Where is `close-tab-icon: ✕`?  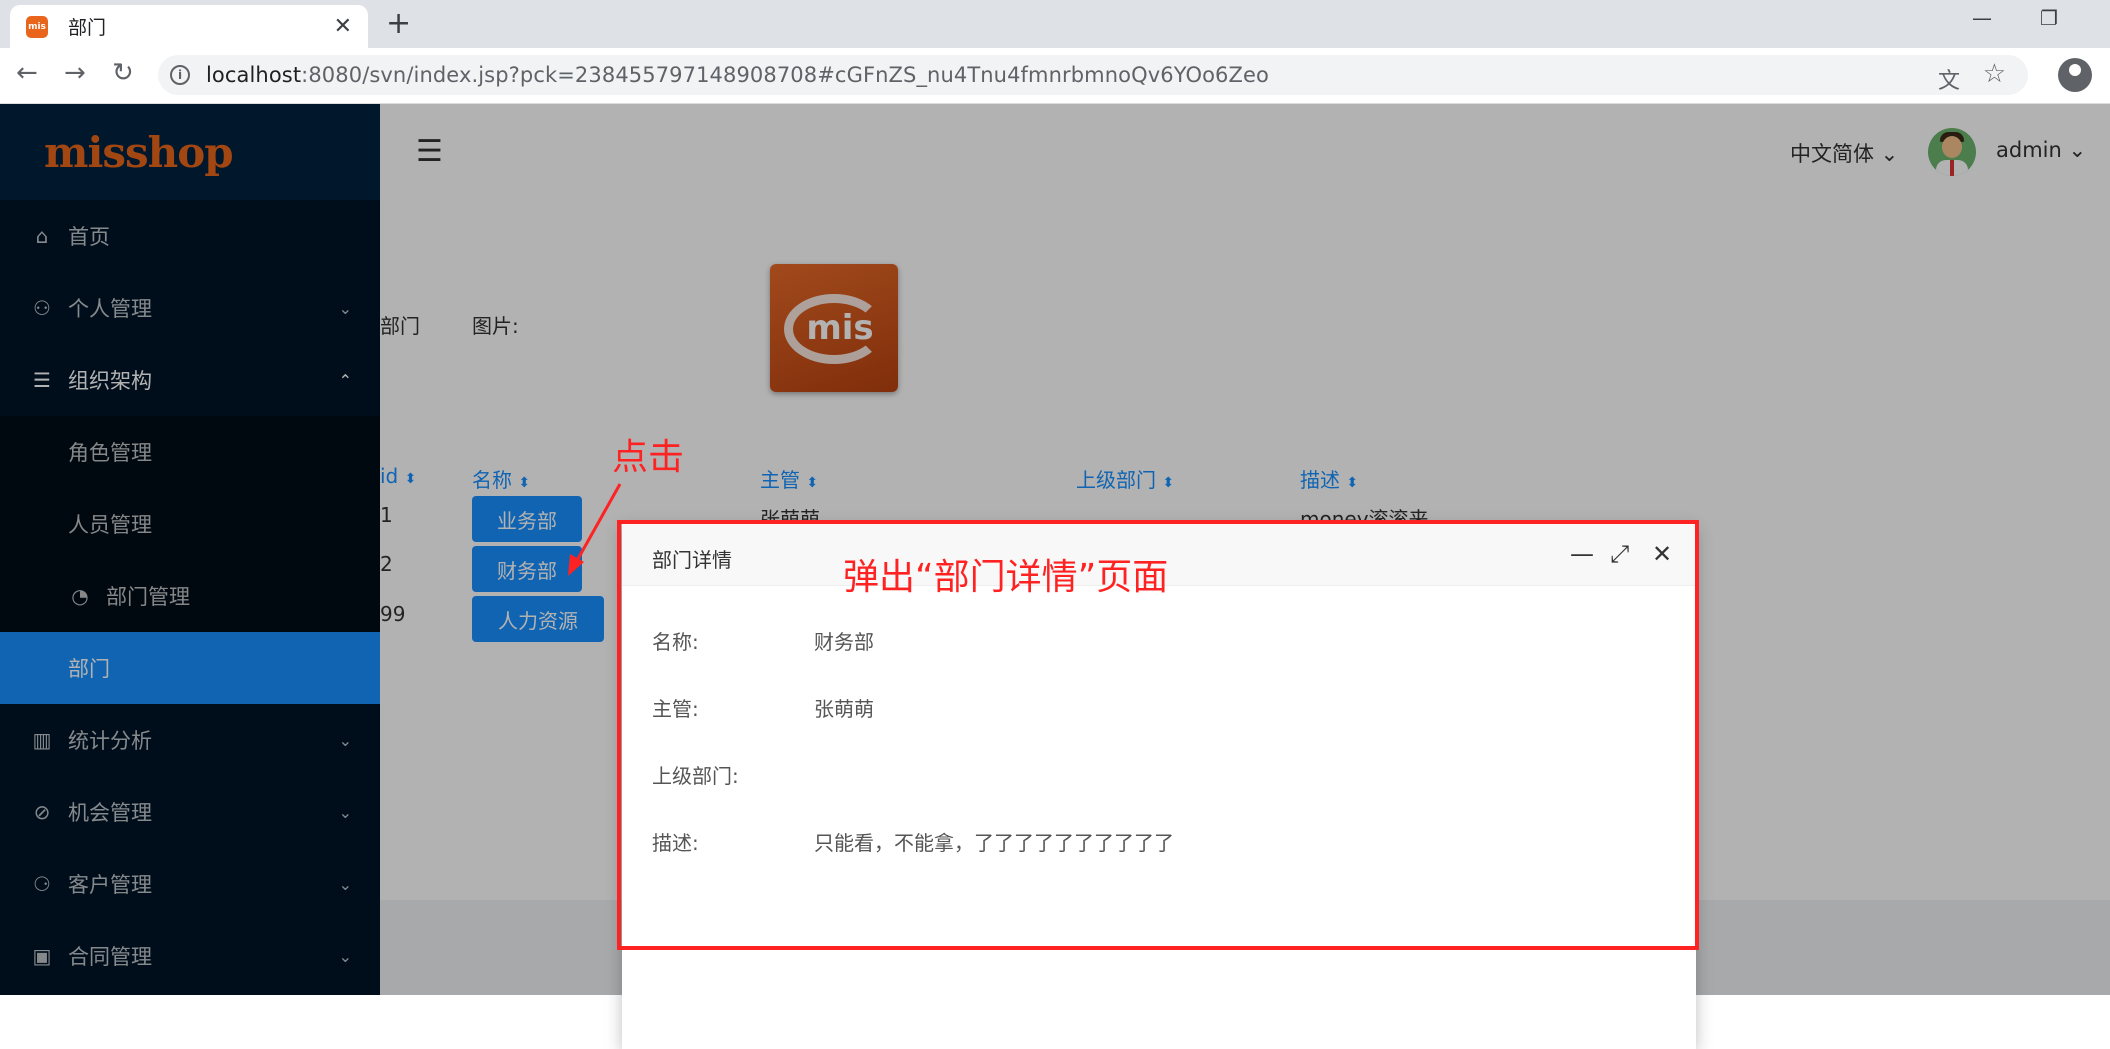
close-tab-icon: ✕ is located at coordinates (343, 26).